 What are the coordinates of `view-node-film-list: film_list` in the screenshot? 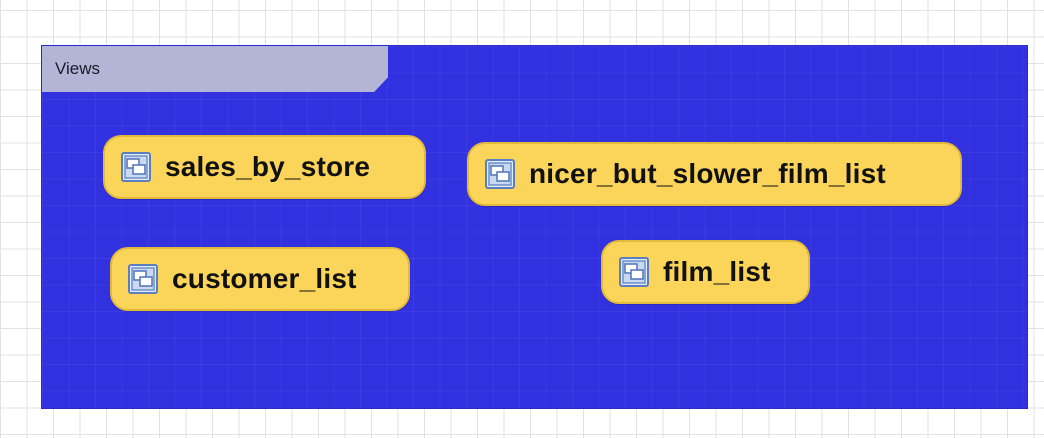 It's located at (705, 272).